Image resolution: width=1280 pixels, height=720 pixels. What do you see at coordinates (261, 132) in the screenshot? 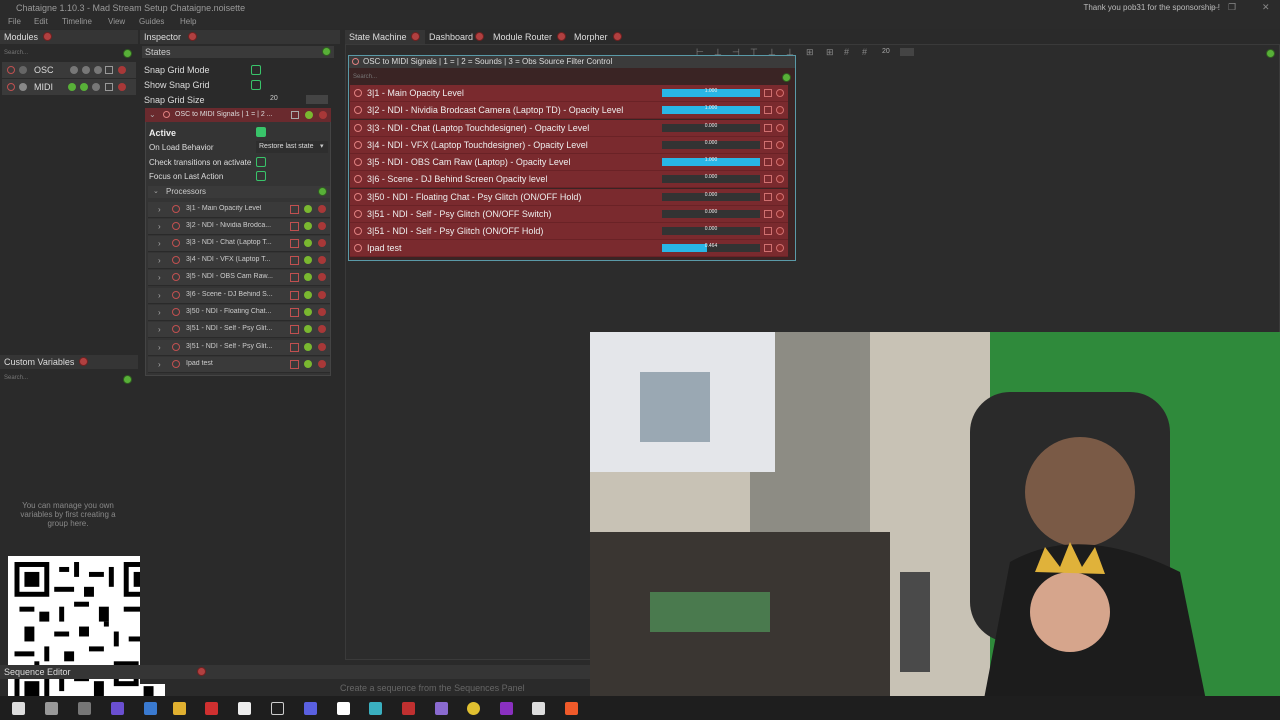
I see `active-checkbox` at bounding box center [261, 132].